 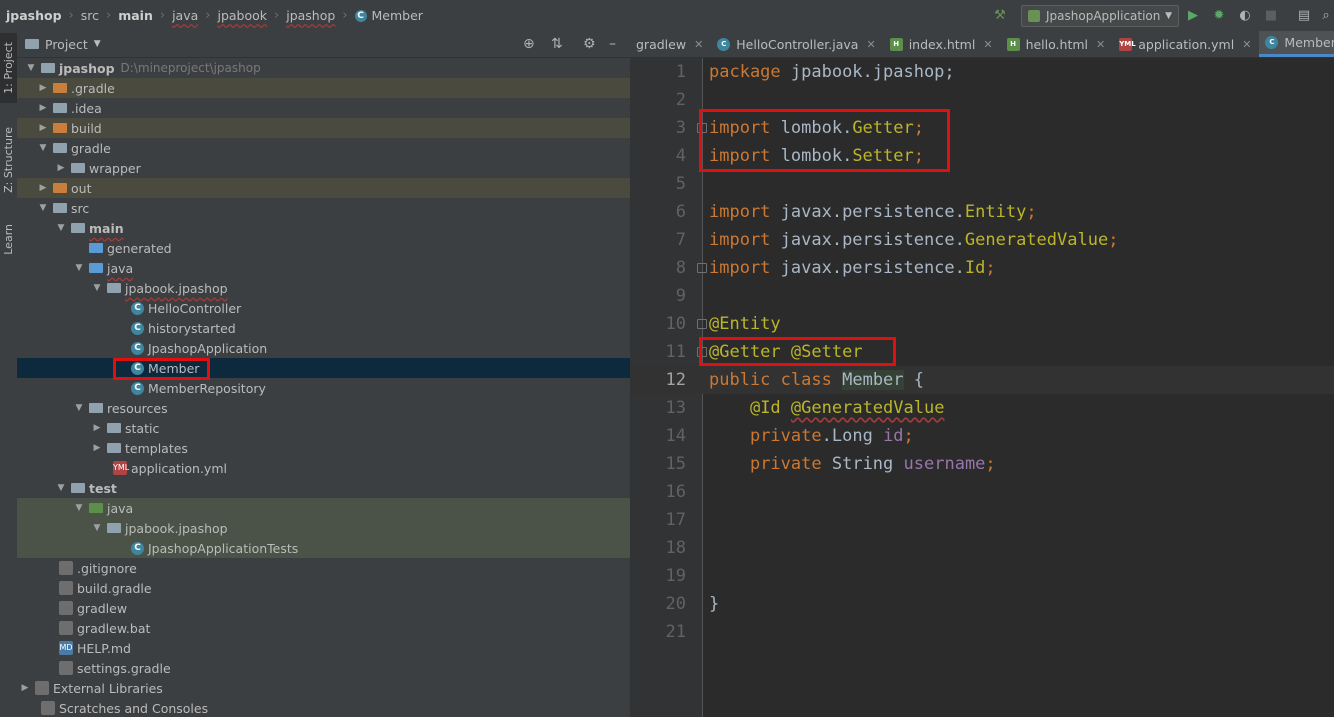 I want to click on tree-item: build.gradle, so click(x=323, y=588).